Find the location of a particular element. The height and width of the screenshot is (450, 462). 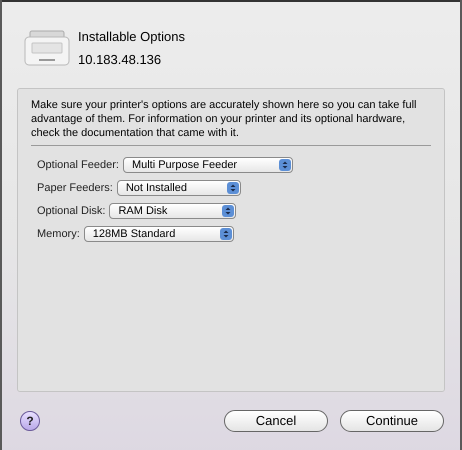

option-popup: RAM Disk is located at coordinates (172, 211).